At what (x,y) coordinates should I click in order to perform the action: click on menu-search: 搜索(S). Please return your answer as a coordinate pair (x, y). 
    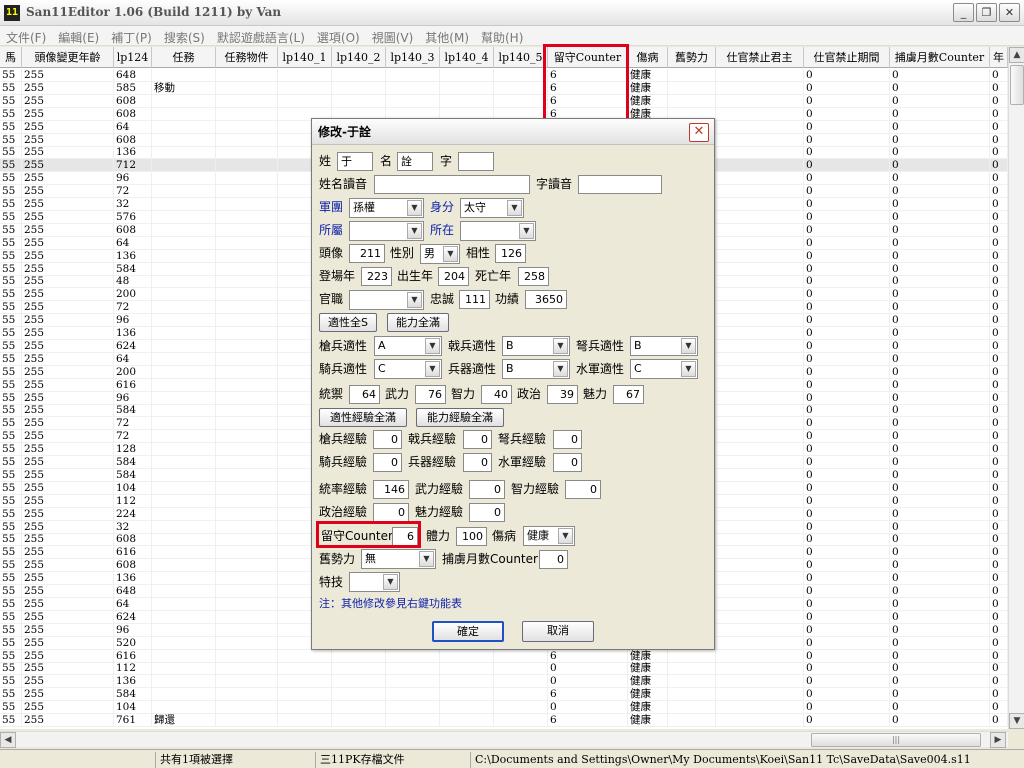
    Looking at the image, I should click on (184, 35).